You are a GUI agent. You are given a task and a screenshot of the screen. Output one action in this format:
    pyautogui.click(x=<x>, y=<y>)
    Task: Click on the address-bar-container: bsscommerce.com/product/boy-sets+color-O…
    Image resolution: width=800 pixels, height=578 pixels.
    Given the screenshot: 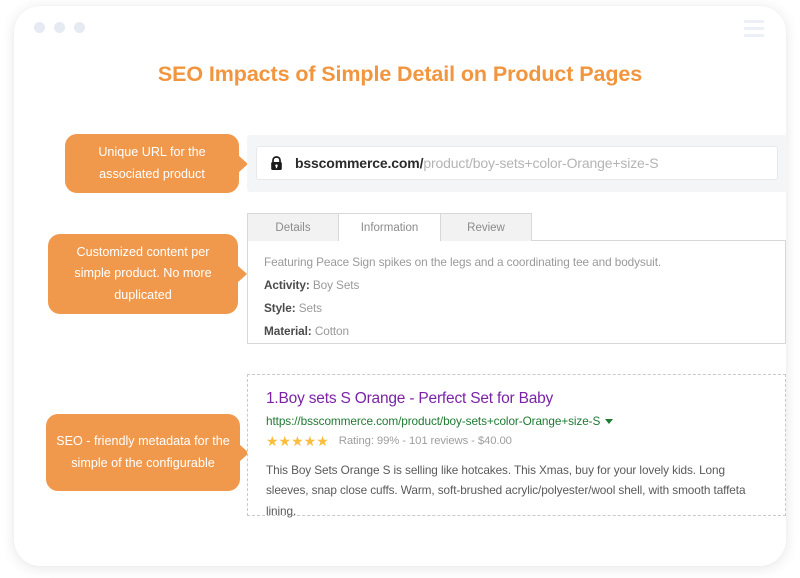 What is the action you would take?
    pyautogui.click(x=517, y=163)
    